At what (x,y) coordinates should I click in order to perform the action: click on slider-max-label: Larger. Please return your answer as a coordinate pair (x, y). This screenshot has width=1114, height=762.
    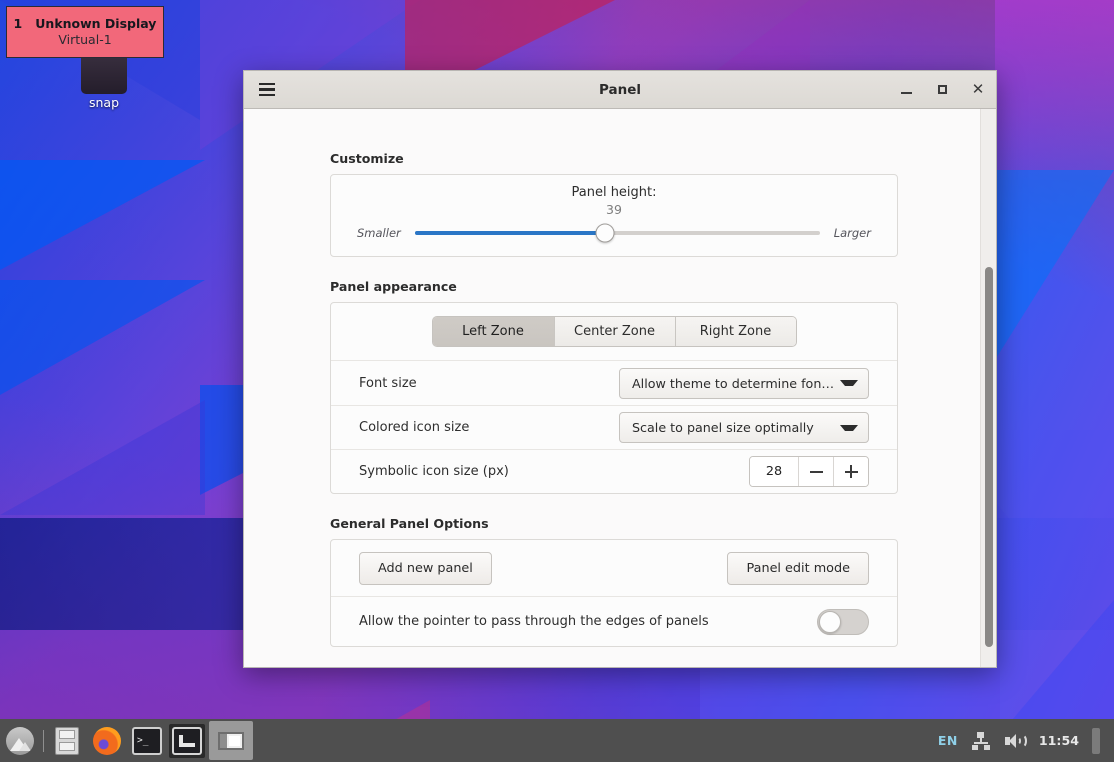
    Looking at the image, I should click on (852, 233).